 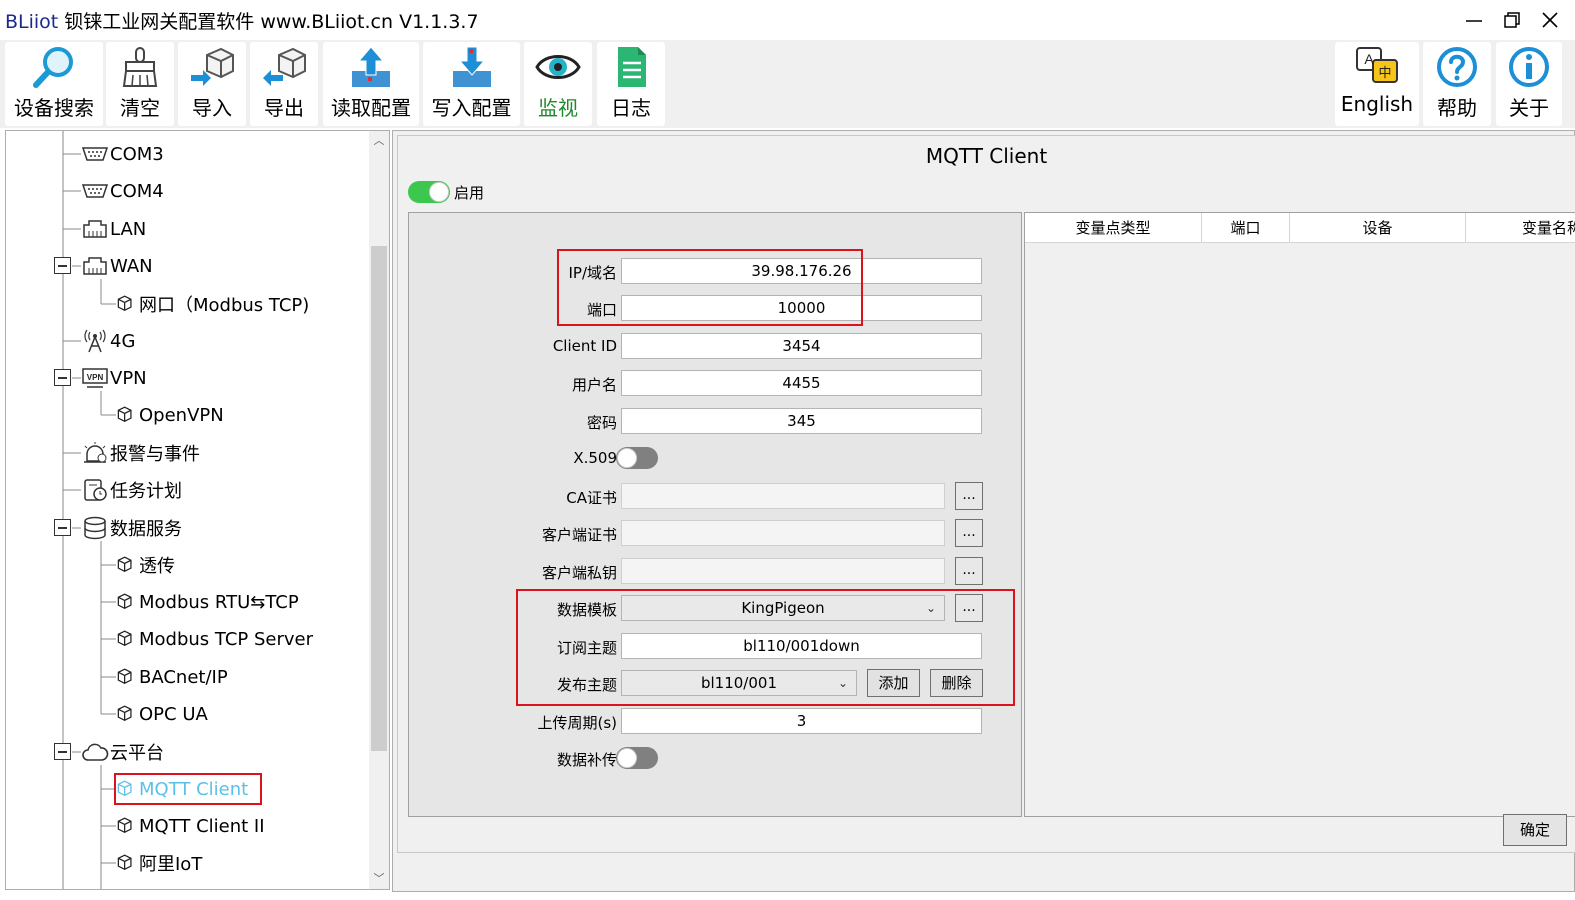 I want to click on tree-item-com4: COM4, so click(x=122, y=191).